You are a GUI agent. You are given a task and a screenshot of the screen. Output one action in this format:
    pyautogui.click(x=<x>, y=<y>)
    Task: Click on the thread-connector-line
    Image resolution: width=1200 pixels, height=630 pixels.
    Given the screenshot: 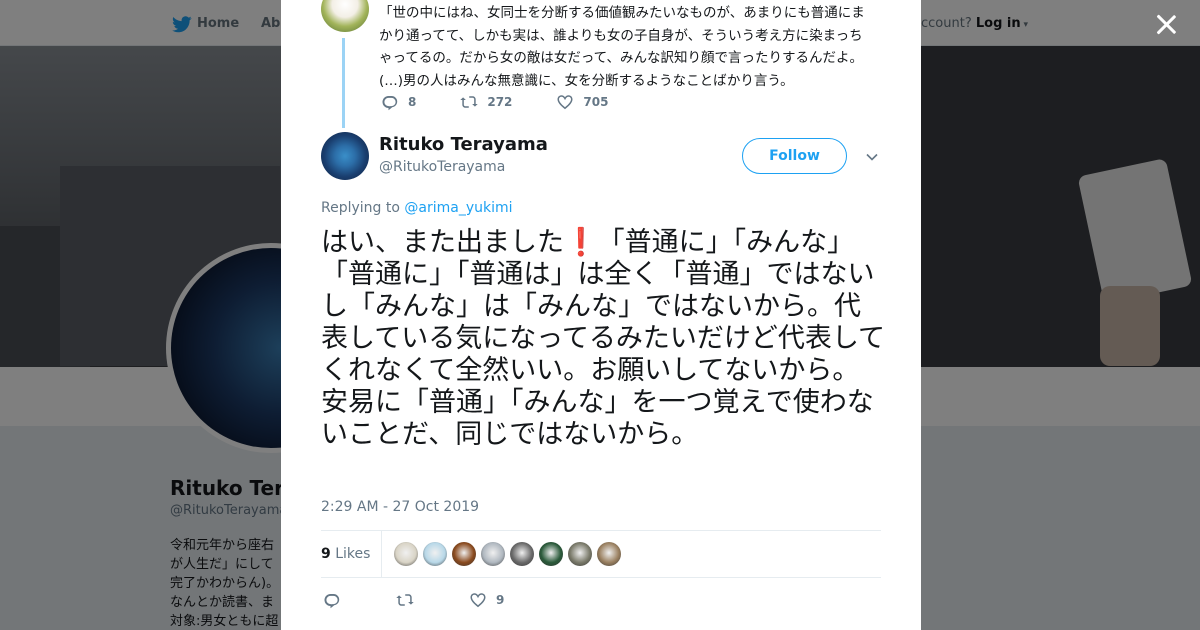 What is the action you would take?
    pyautogui.click(x=343, y=83)
    